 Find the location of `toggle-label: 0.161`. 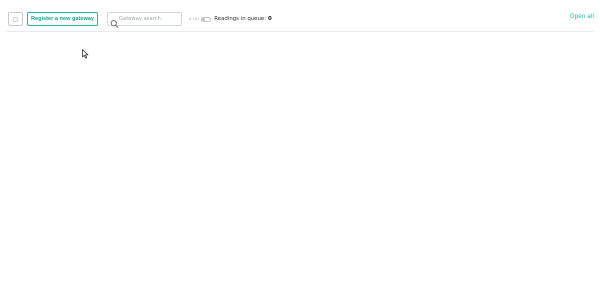

toggle-label: 0.161 is located at coordinates (194, 19).